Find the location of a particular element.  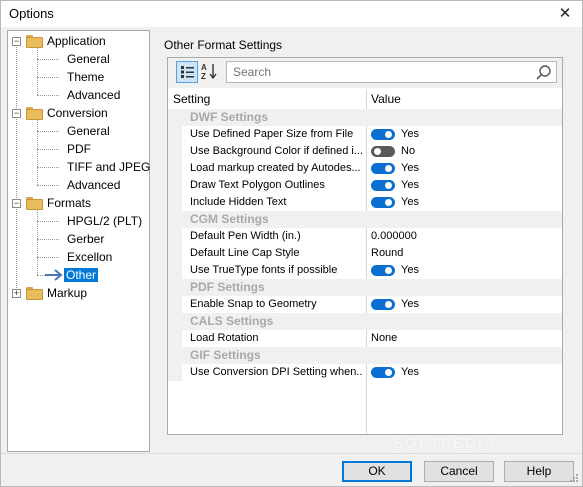

tree-node-item: Excellon is located at coordinates (89, 257).